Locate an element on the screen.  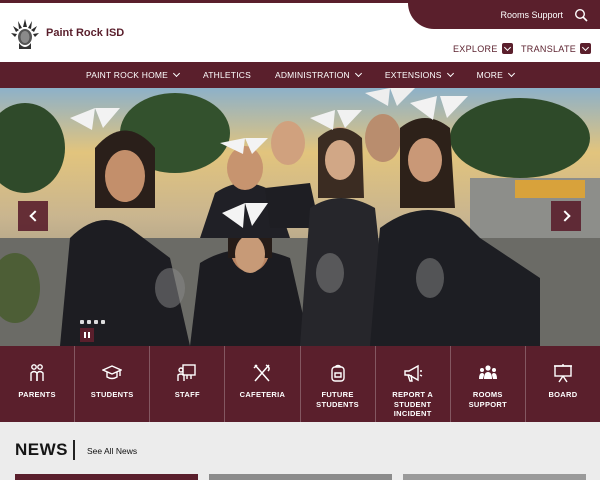
quick-link-label: FUTURE STUDENTS is located at coordinates (337, 399).